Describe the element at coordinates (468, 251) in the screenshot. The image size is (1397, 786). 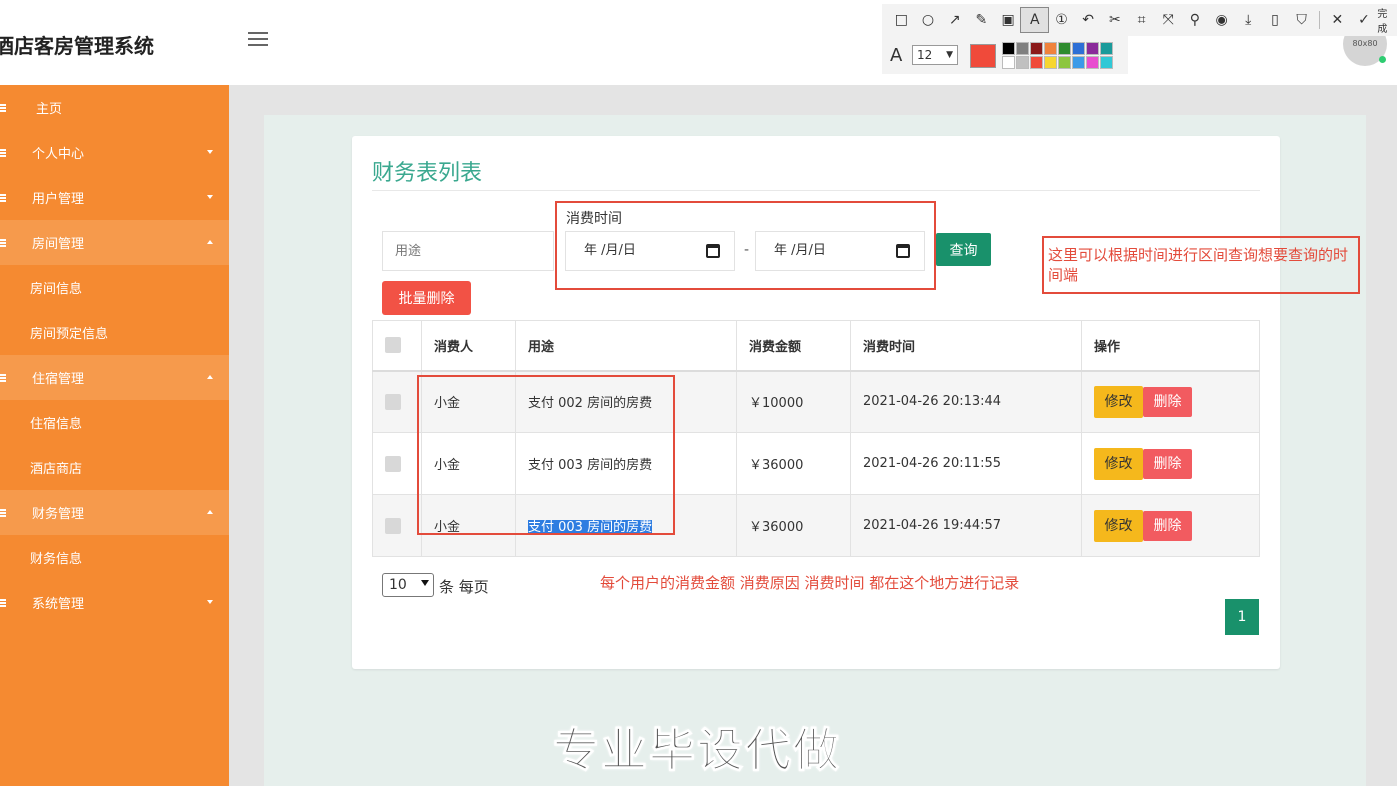
I see `purpose-search-input` at that location.